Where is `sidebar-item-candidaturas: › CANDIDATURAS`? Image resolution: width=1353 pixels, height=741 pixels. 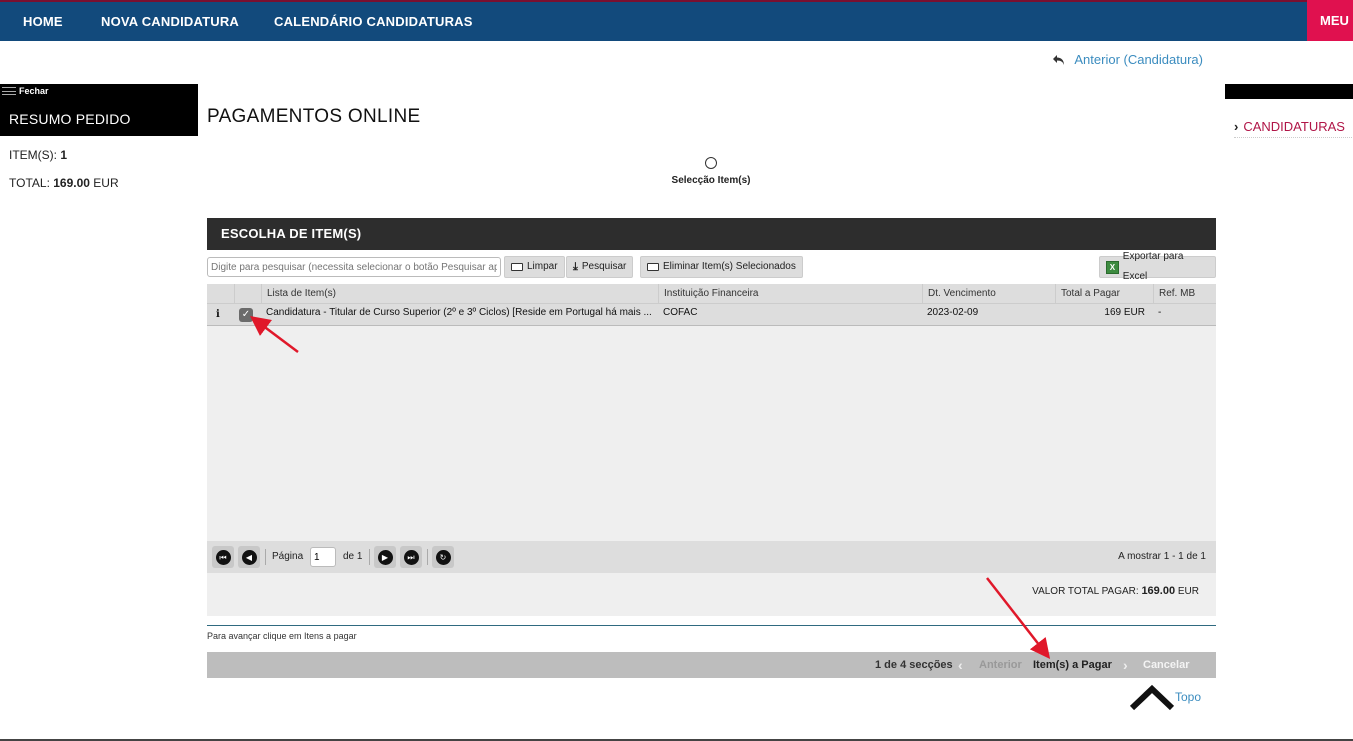 sidebar-item-candidaturas: › CANDIDATURAS is located at coordinates (1293, 127).